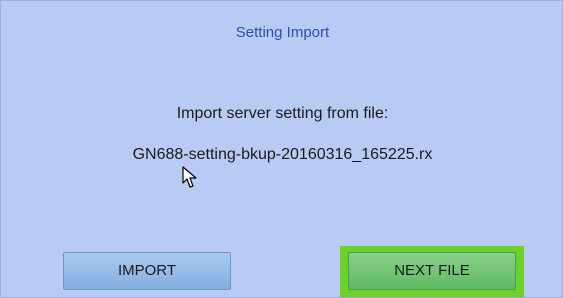  I want to click on next-file-button: NEXT FILE, so click(432, 271).